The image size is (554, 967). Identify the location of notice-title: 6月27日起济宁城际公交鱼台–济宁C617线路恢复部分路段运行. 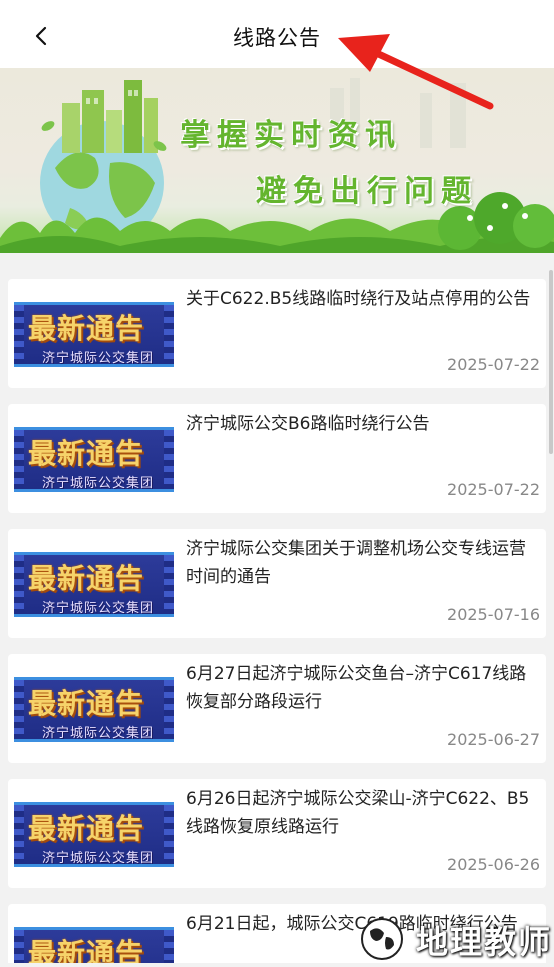
(356, 688).